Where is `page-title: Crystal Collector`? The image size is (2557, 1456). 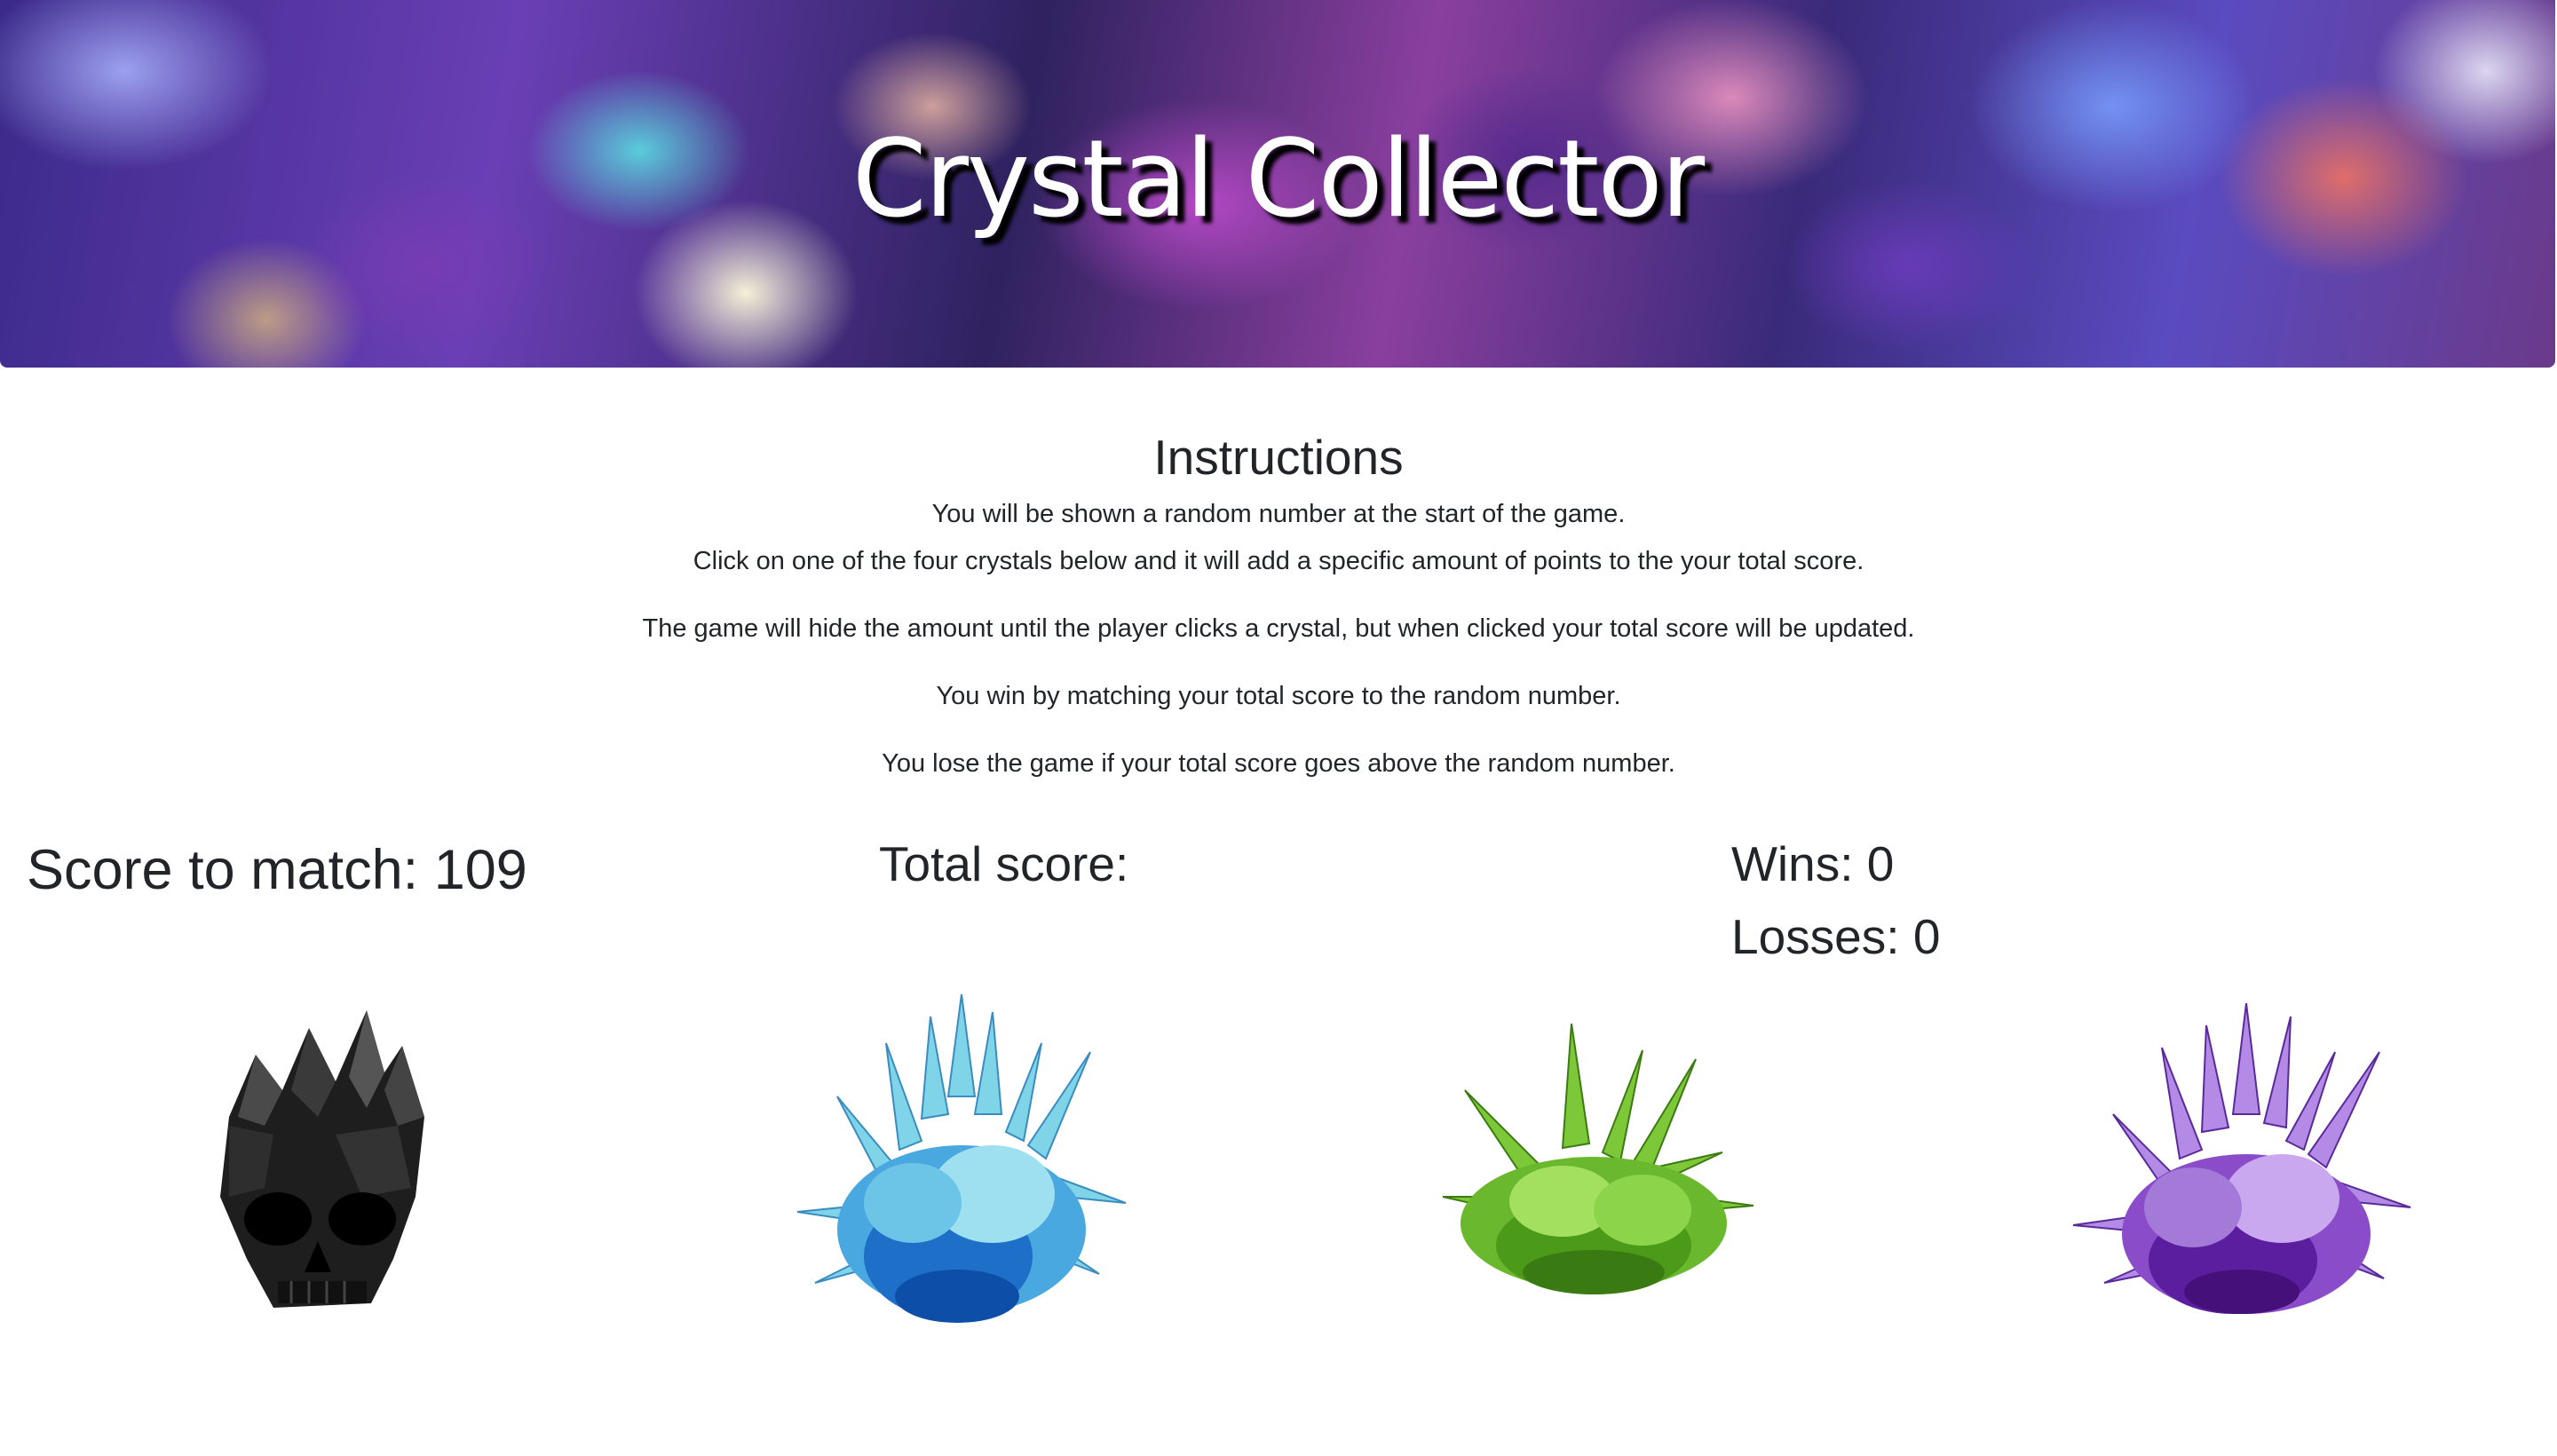
page-title: Crystal Collector is located at coordinates (1278, 179).